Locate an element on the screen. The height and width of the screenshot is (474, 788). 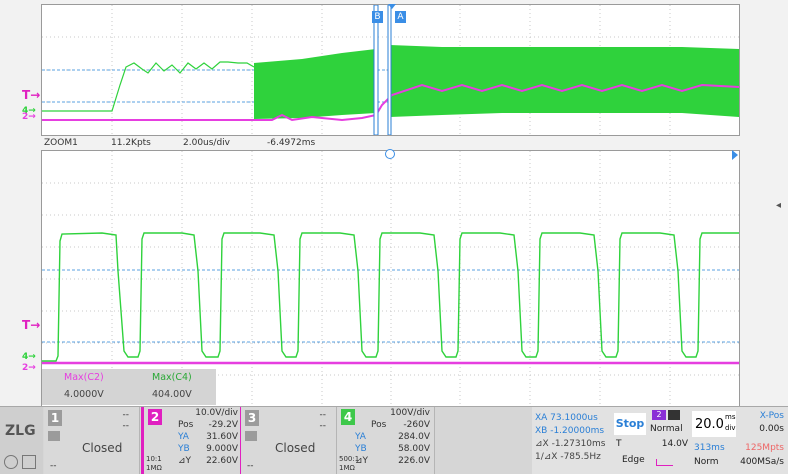
measure-value-c2: 4.0000V is located at coordinates (84, 394).